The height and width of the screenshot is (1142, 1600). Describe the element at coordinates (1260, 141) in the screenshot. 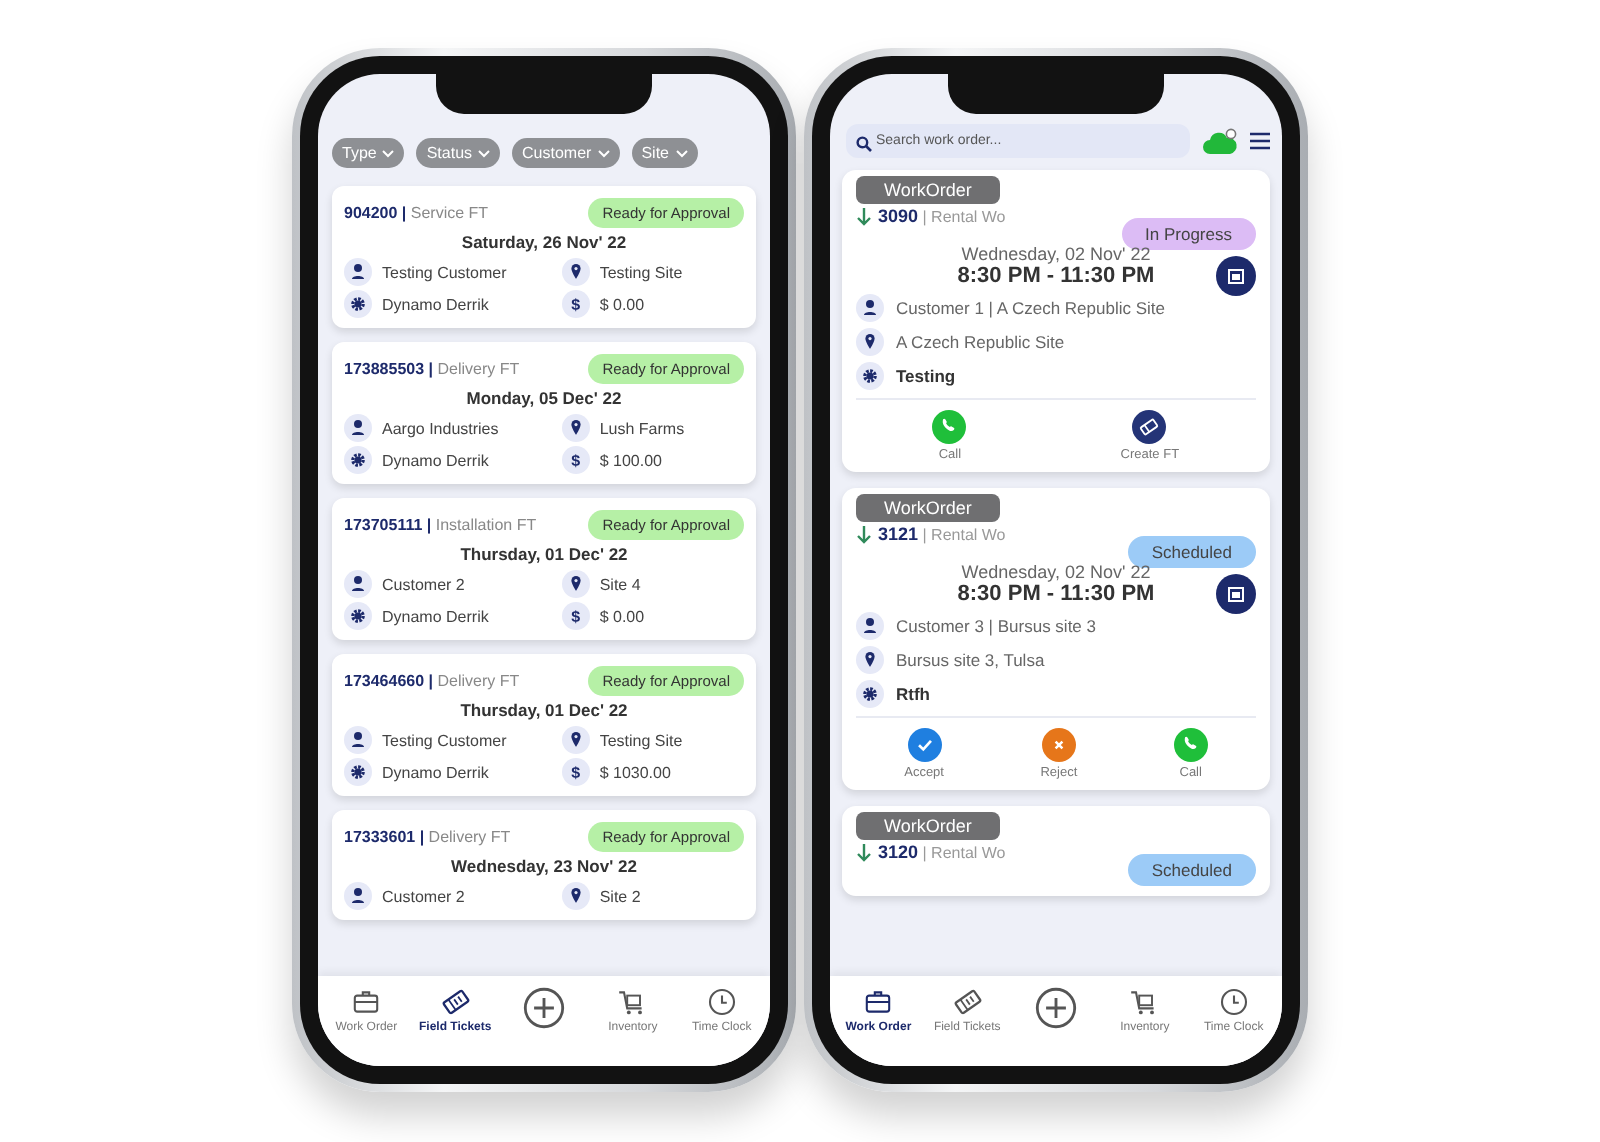

I see `menu-icon` at that location.